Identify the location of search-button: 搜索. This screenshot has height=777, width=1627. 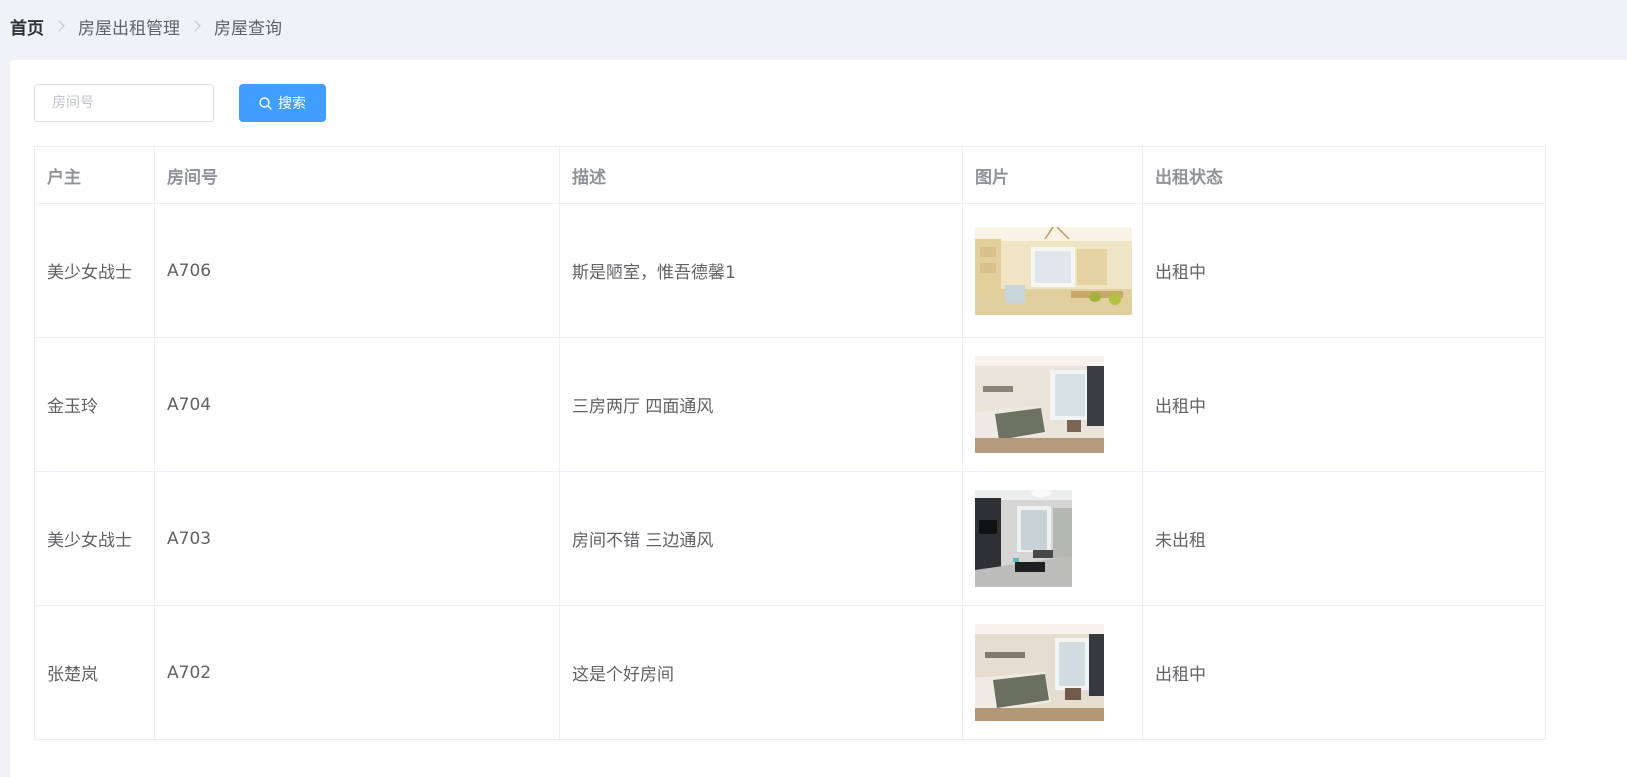
(282, 103).